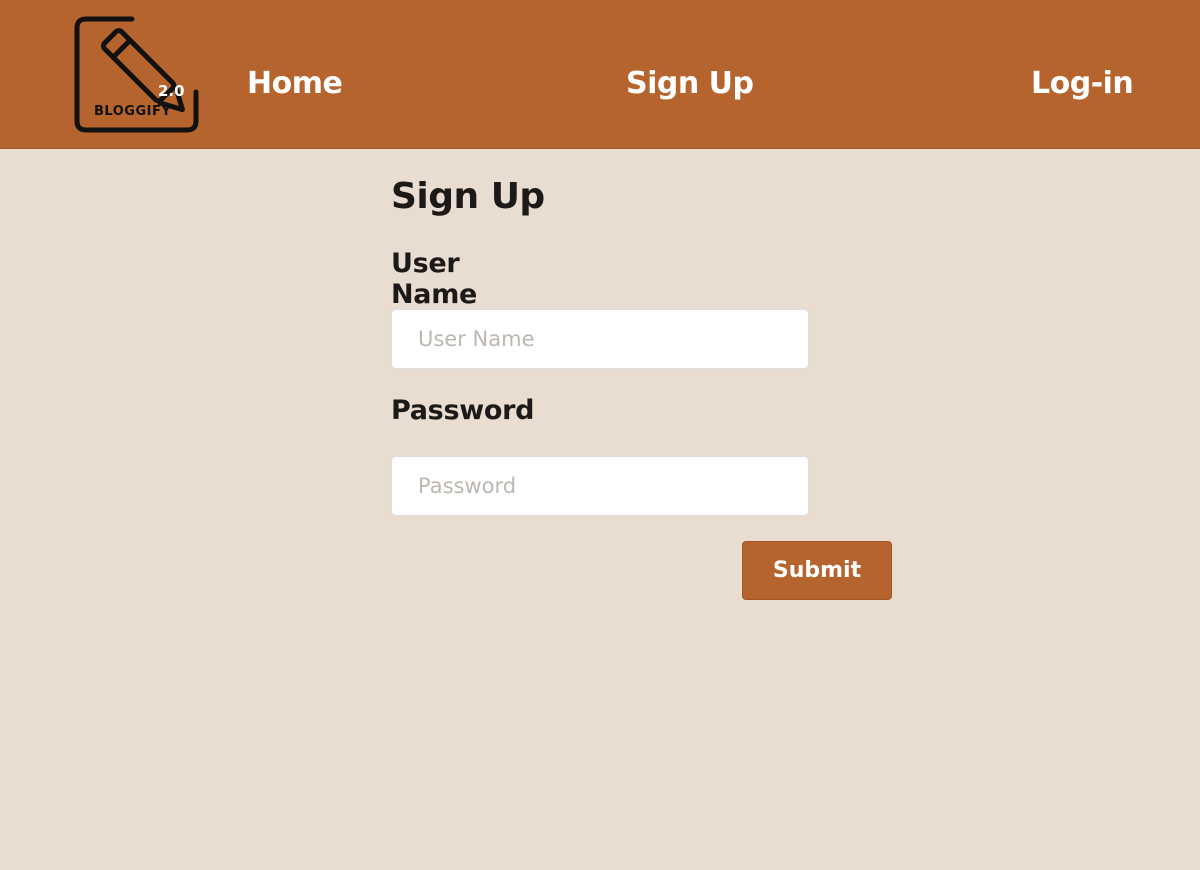 The image size is (1200, 870). What do you see at coordinates (600, 339) in the screenshot?
I see `username-input` at bounding box center [600, 339].